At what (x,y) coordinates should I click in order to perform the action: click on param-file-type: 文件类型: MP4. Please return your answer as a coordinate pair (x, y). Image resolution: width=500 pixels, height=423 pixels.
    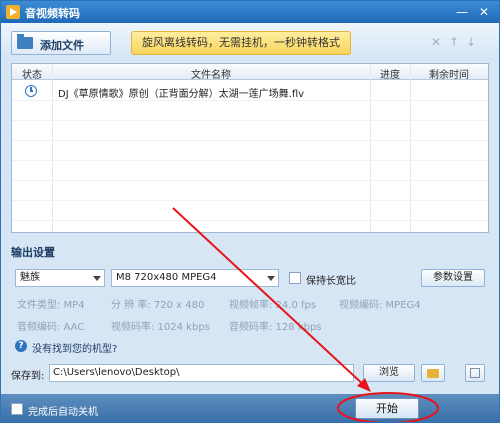
    Looking at the image, I should click on (51, 305).